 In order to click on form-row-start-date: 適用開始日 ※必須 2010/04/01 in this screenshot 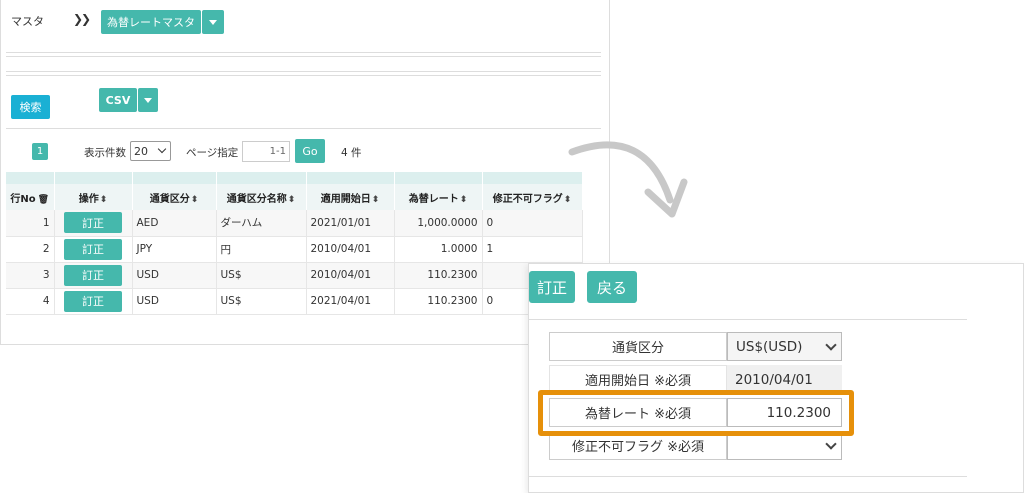, I will do `click(695, 379)`.